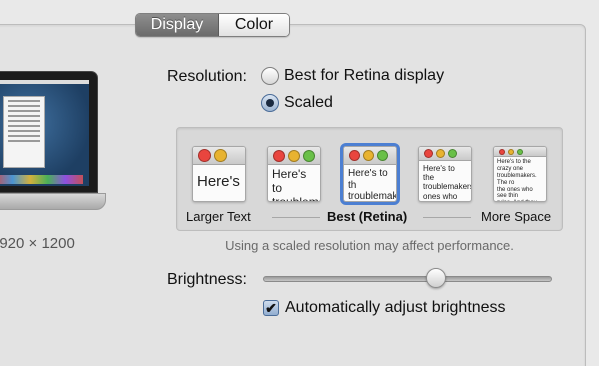 The image size is (599, 366). I want to click on radio-label: Best for Retina display, so click(364, 75).